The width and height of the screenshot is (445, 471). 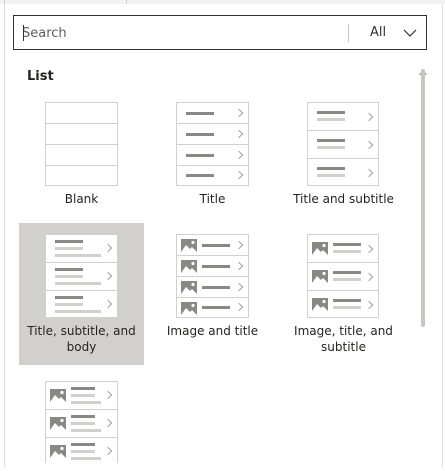 What do you see at coordinates (378, 32) in the screenshot?
I see `filter-label: All` at bounding box center [378, 32].